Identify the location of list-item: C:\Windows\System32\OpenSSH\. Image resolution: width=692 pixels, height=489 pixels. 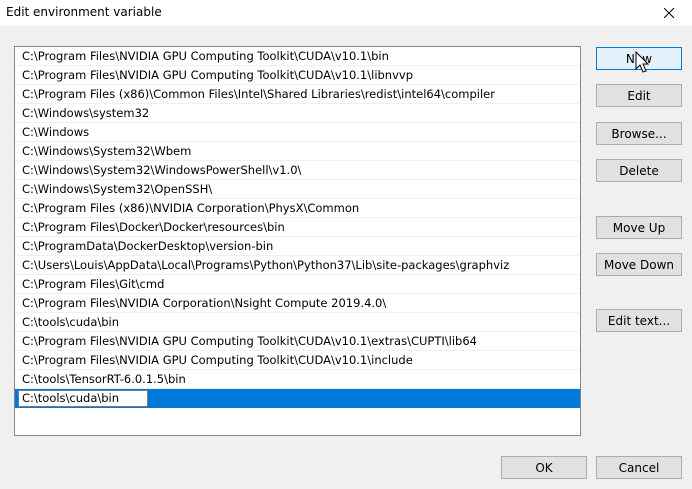
(297, 189).